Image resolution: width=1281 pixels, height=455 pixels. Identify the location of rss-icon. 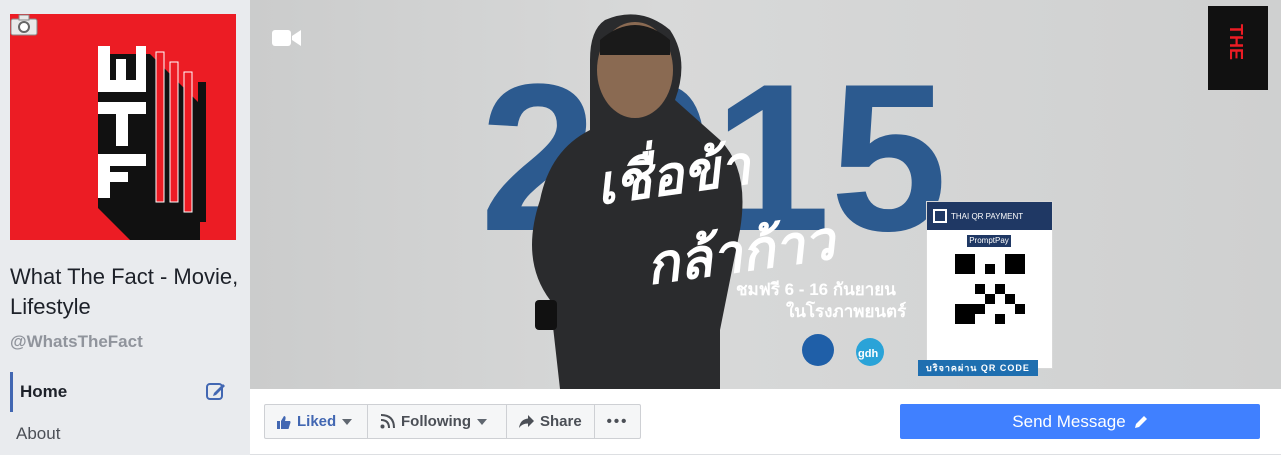
(387, 421).